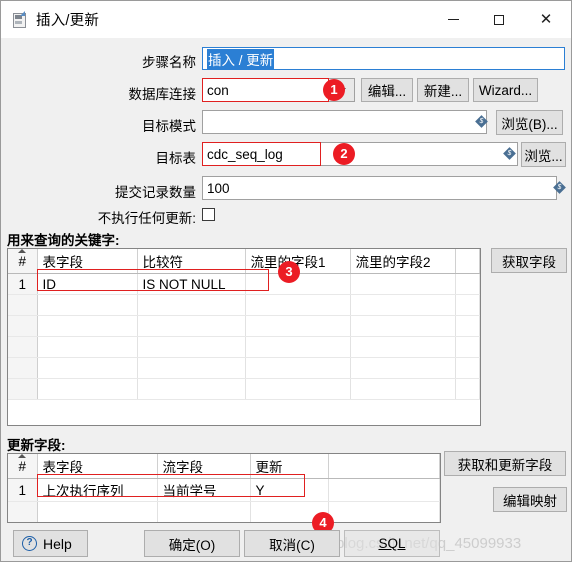  I want to click on question-mark-icon: ?, so click(29, 543).